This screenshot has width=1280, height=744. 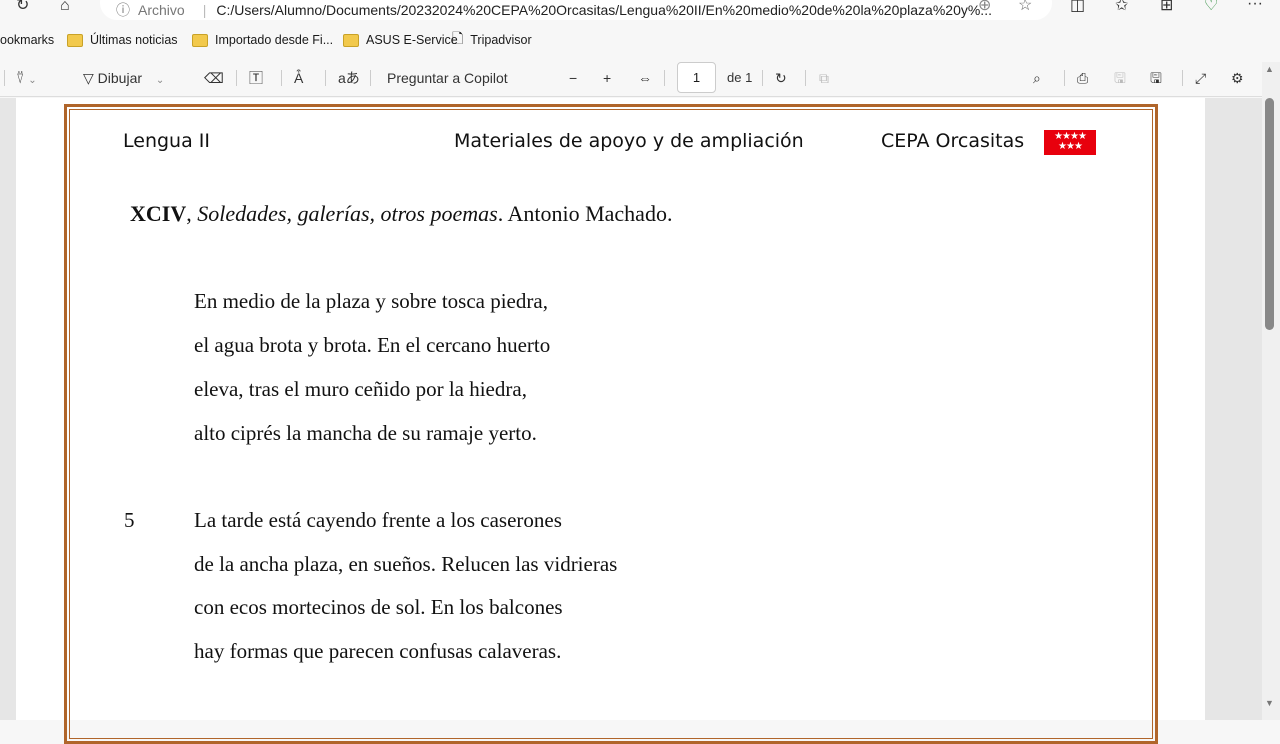 What do you see at coordinates (256, 78) in the screenshot?
I see `text-box-icon: 🅃` at bounding box center [256, 78].